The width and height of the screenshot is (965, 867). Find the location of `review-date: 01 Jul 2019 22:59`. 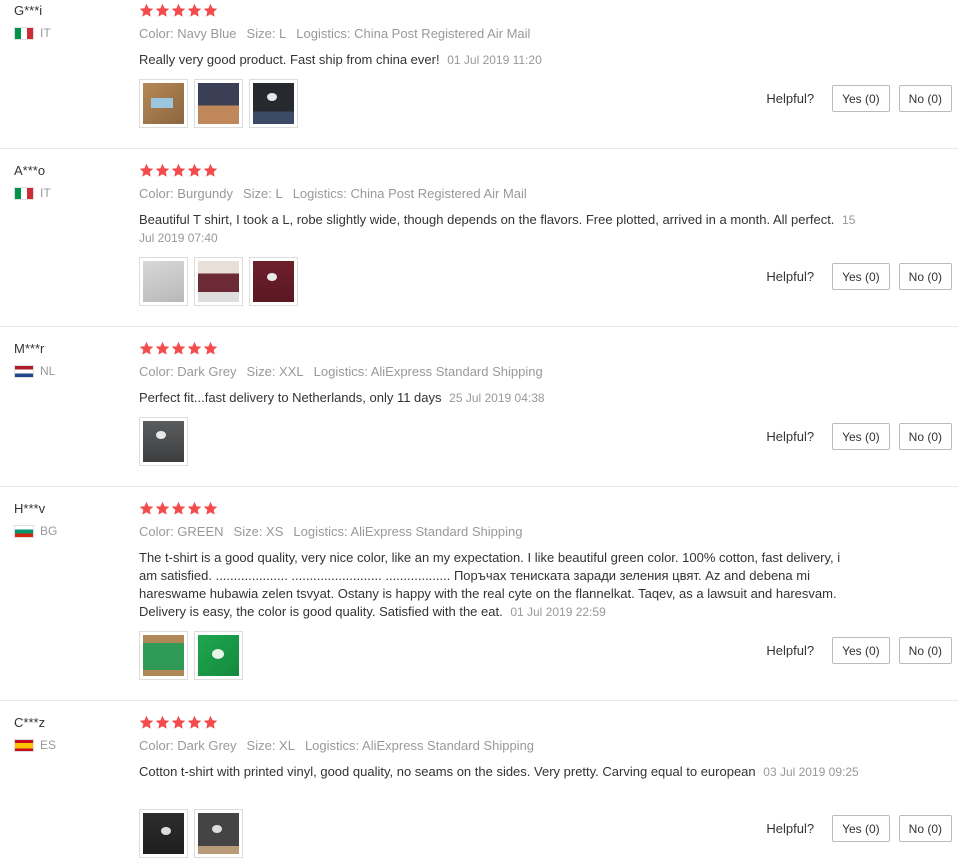

review-date: 01 Jul 2019 22:59 is located at coordinates (558, 612).